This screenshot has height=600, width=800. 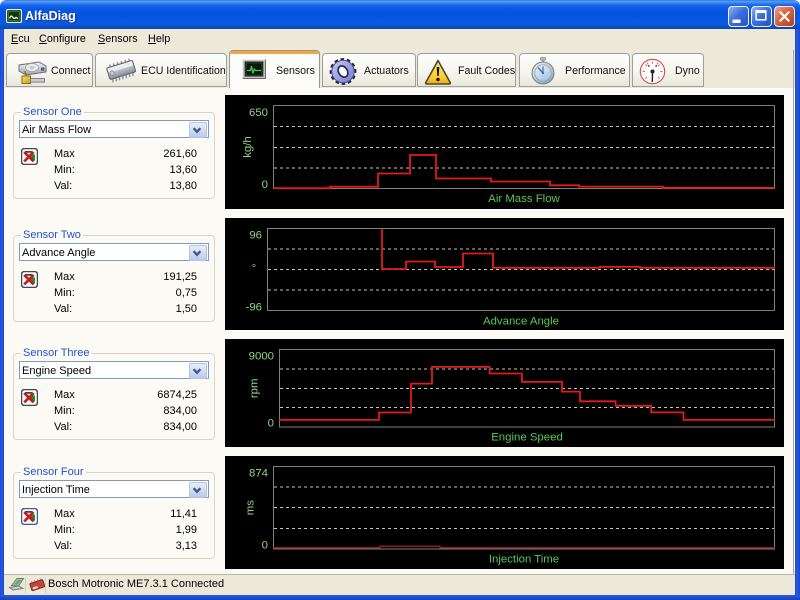 I want to click on svg-text: Advance Angle, so click(x=521, y=321).